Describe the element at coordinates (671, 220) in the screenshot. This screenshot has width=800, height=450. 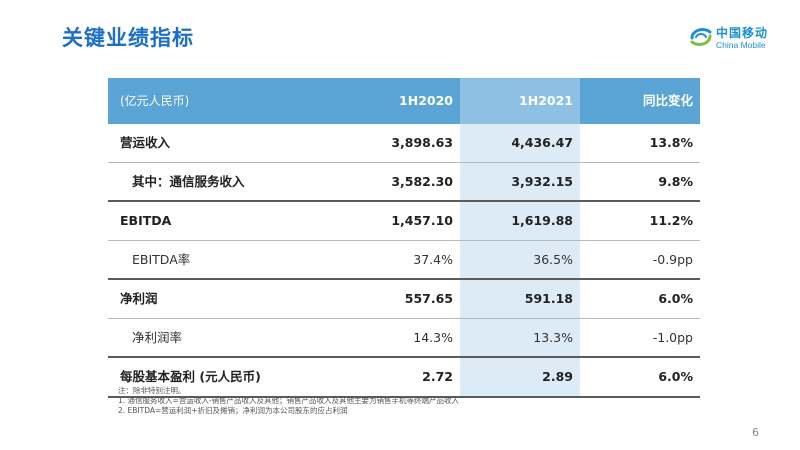
I see `value-change: 11.2%` at that location.